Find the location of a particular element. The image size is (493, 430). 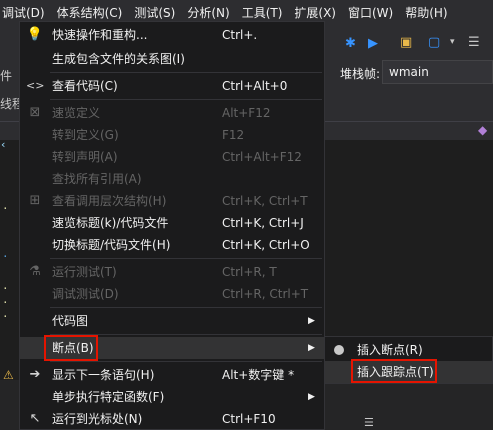

peek-definition-icon: ⊠ is located at coordinates (35, 112).